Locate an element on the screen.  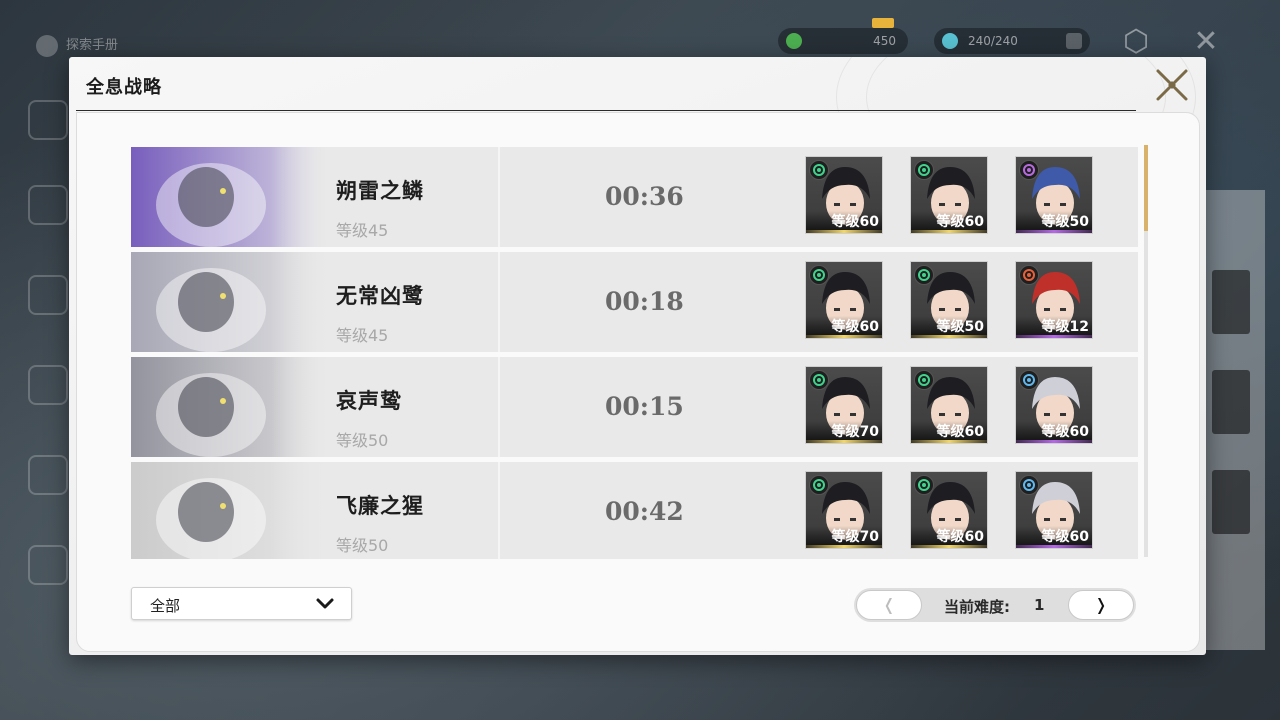
boss-row: 朔雷之鳞等级45 00:36 等级60 等级60 等级50 is located at coordinates (634, 197).